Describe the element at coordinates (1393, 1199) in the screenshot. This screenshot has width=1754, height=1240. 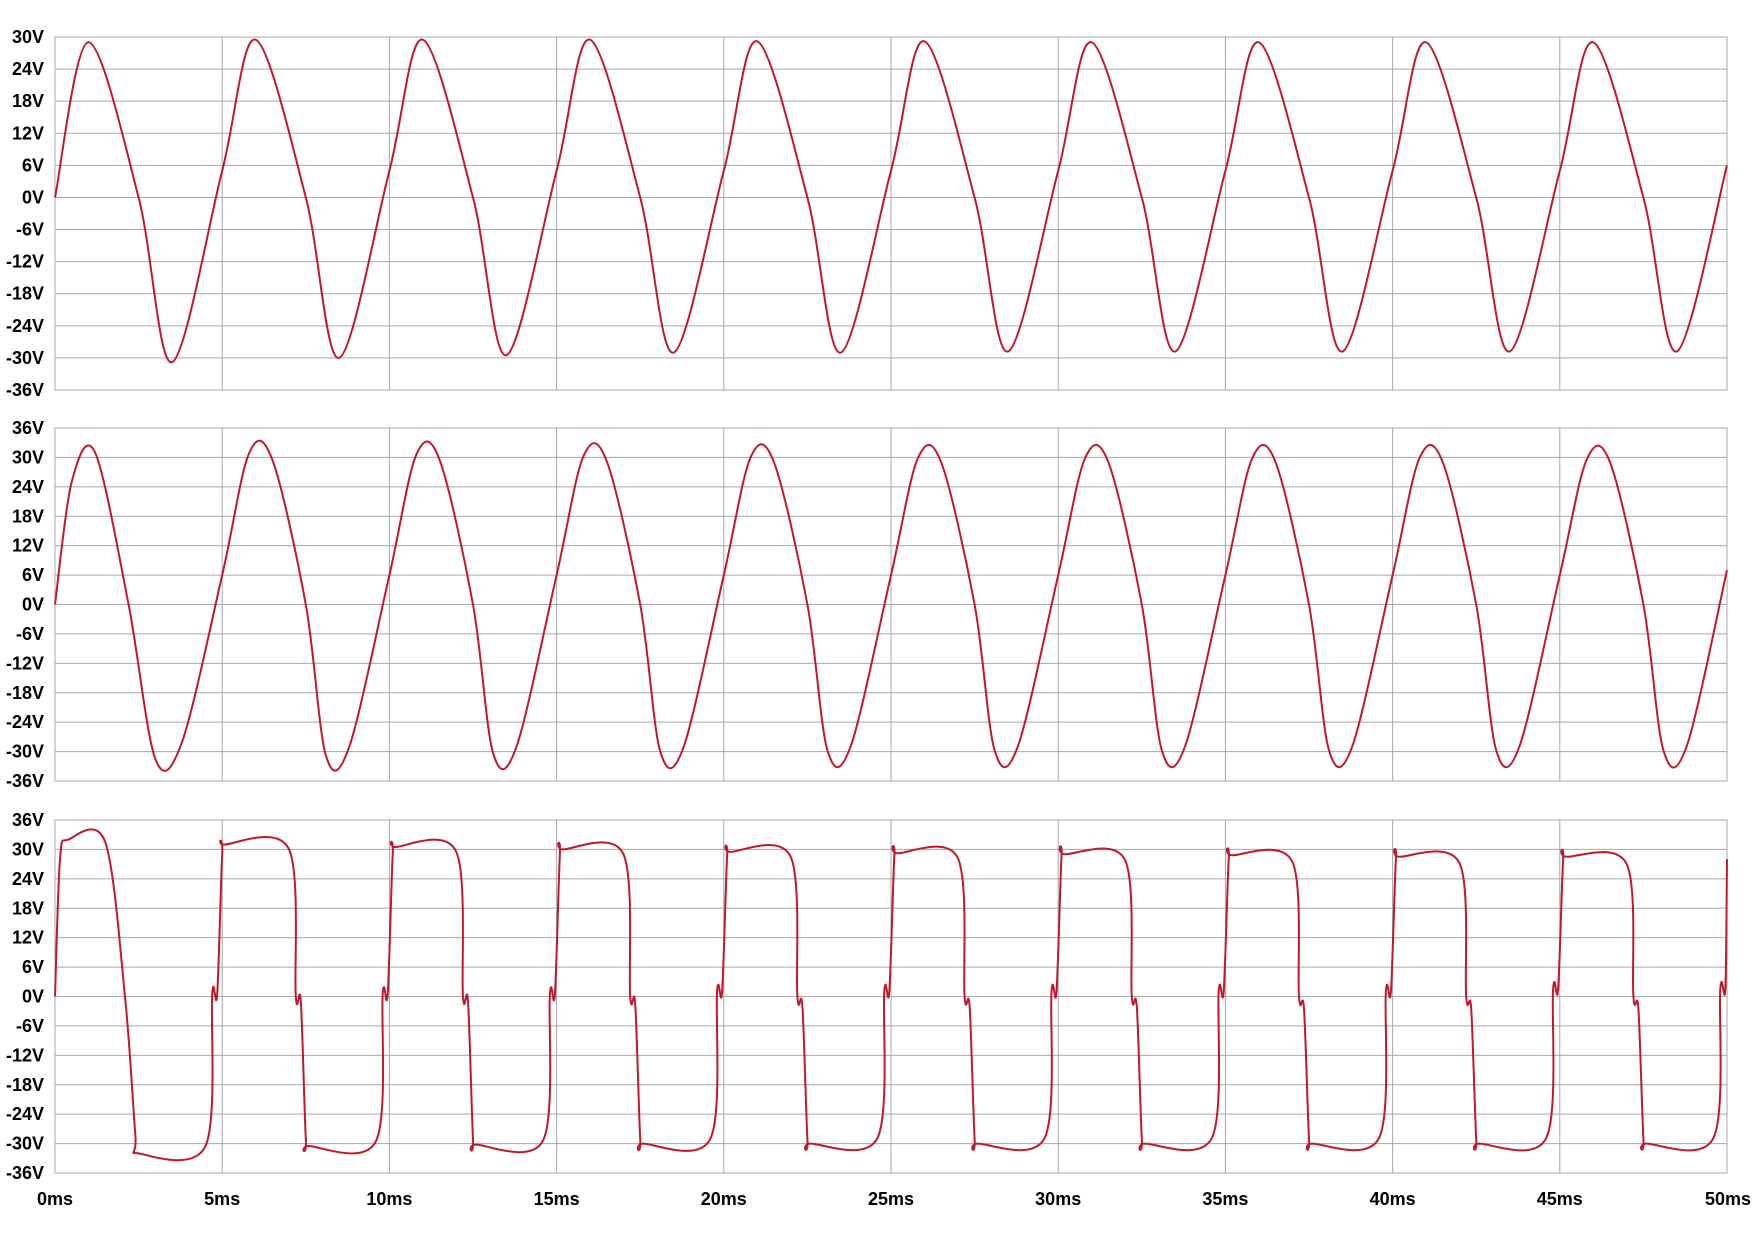
I see `x-tick-label: 40ms` at that location.